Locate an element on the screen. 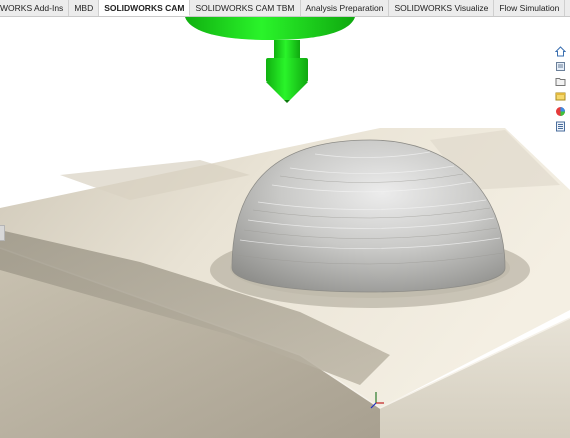 This screenshot has height=438, width=570. tab-solidworks-cam: SOLIDWORKS CAM is located at coordinates (145, 8).